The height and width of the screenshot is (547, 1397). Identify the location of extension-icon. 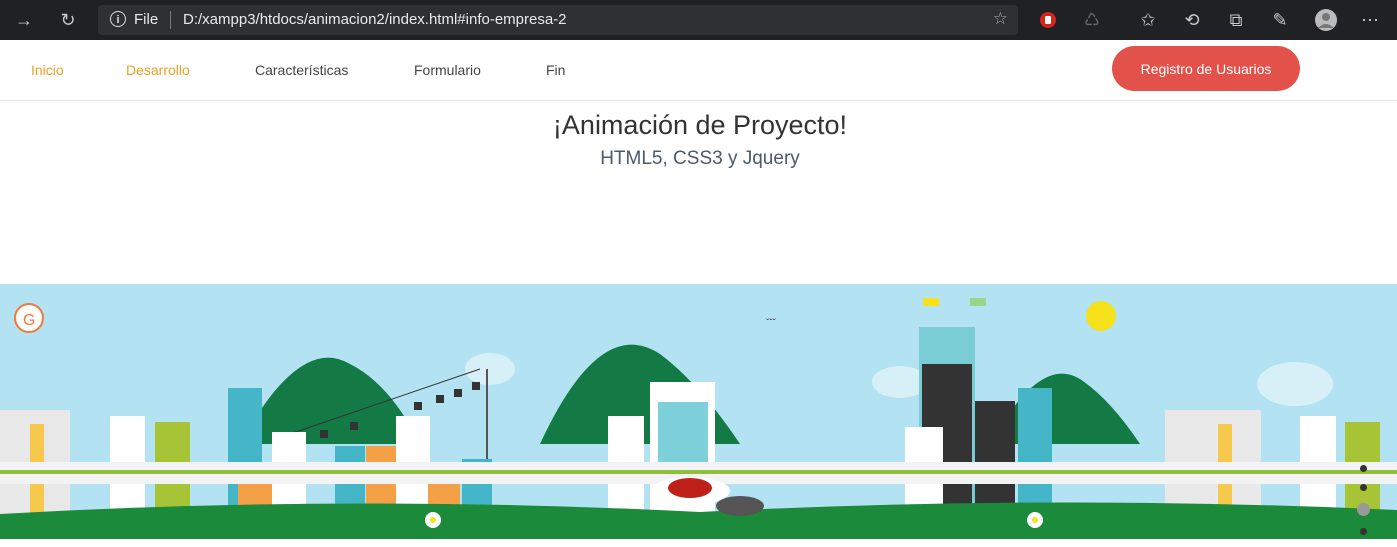
(1048, 20).